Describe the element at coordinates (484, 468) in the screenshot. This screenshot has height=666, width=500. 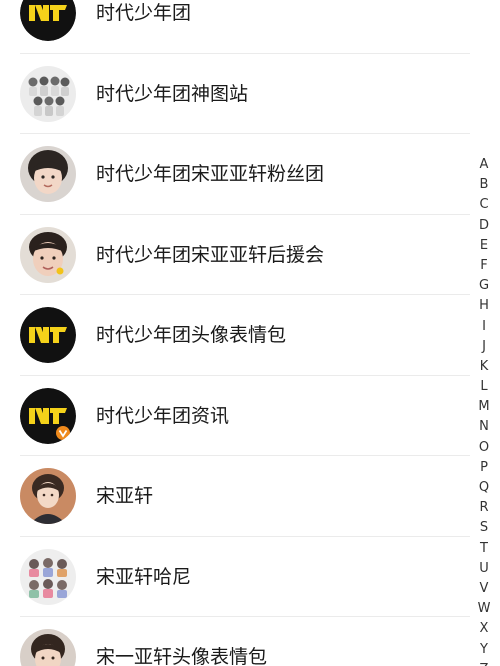
I see `index-letter-p: P` at that location.